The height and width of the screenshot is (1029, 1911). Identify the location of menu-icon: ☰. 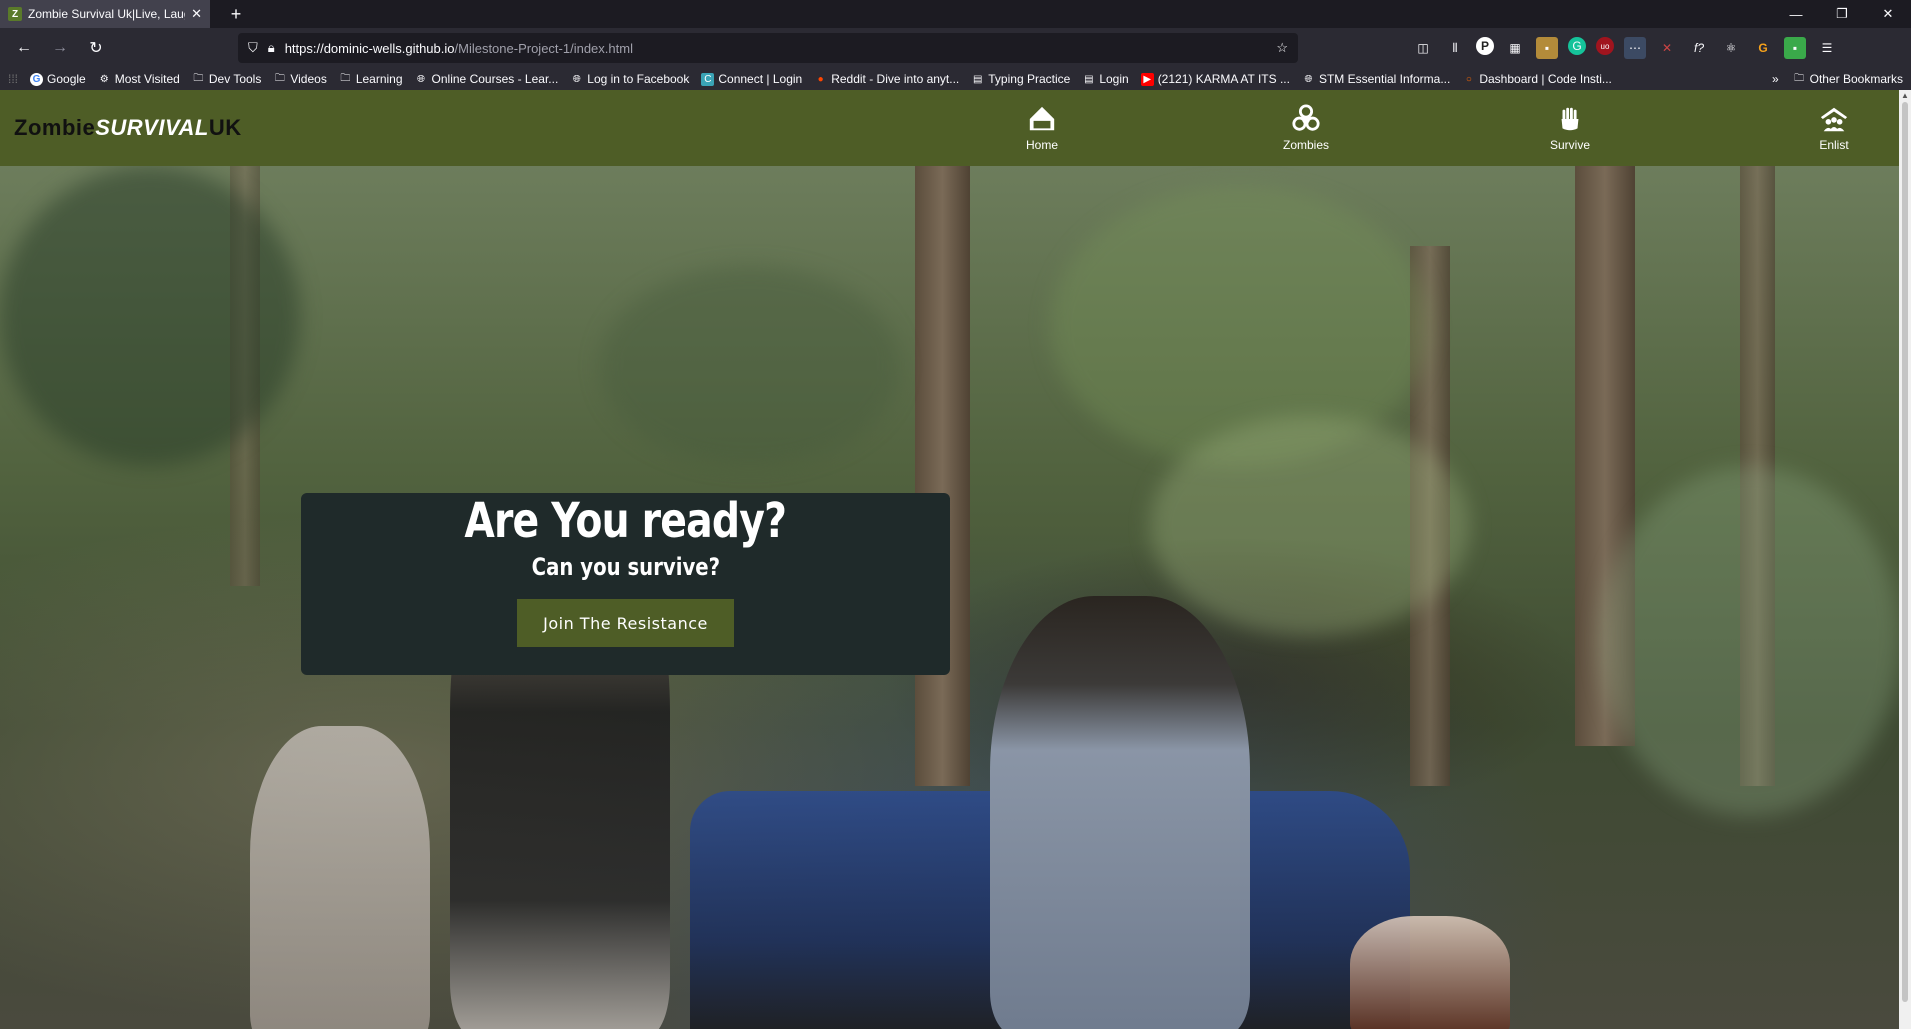
(1827, 48).